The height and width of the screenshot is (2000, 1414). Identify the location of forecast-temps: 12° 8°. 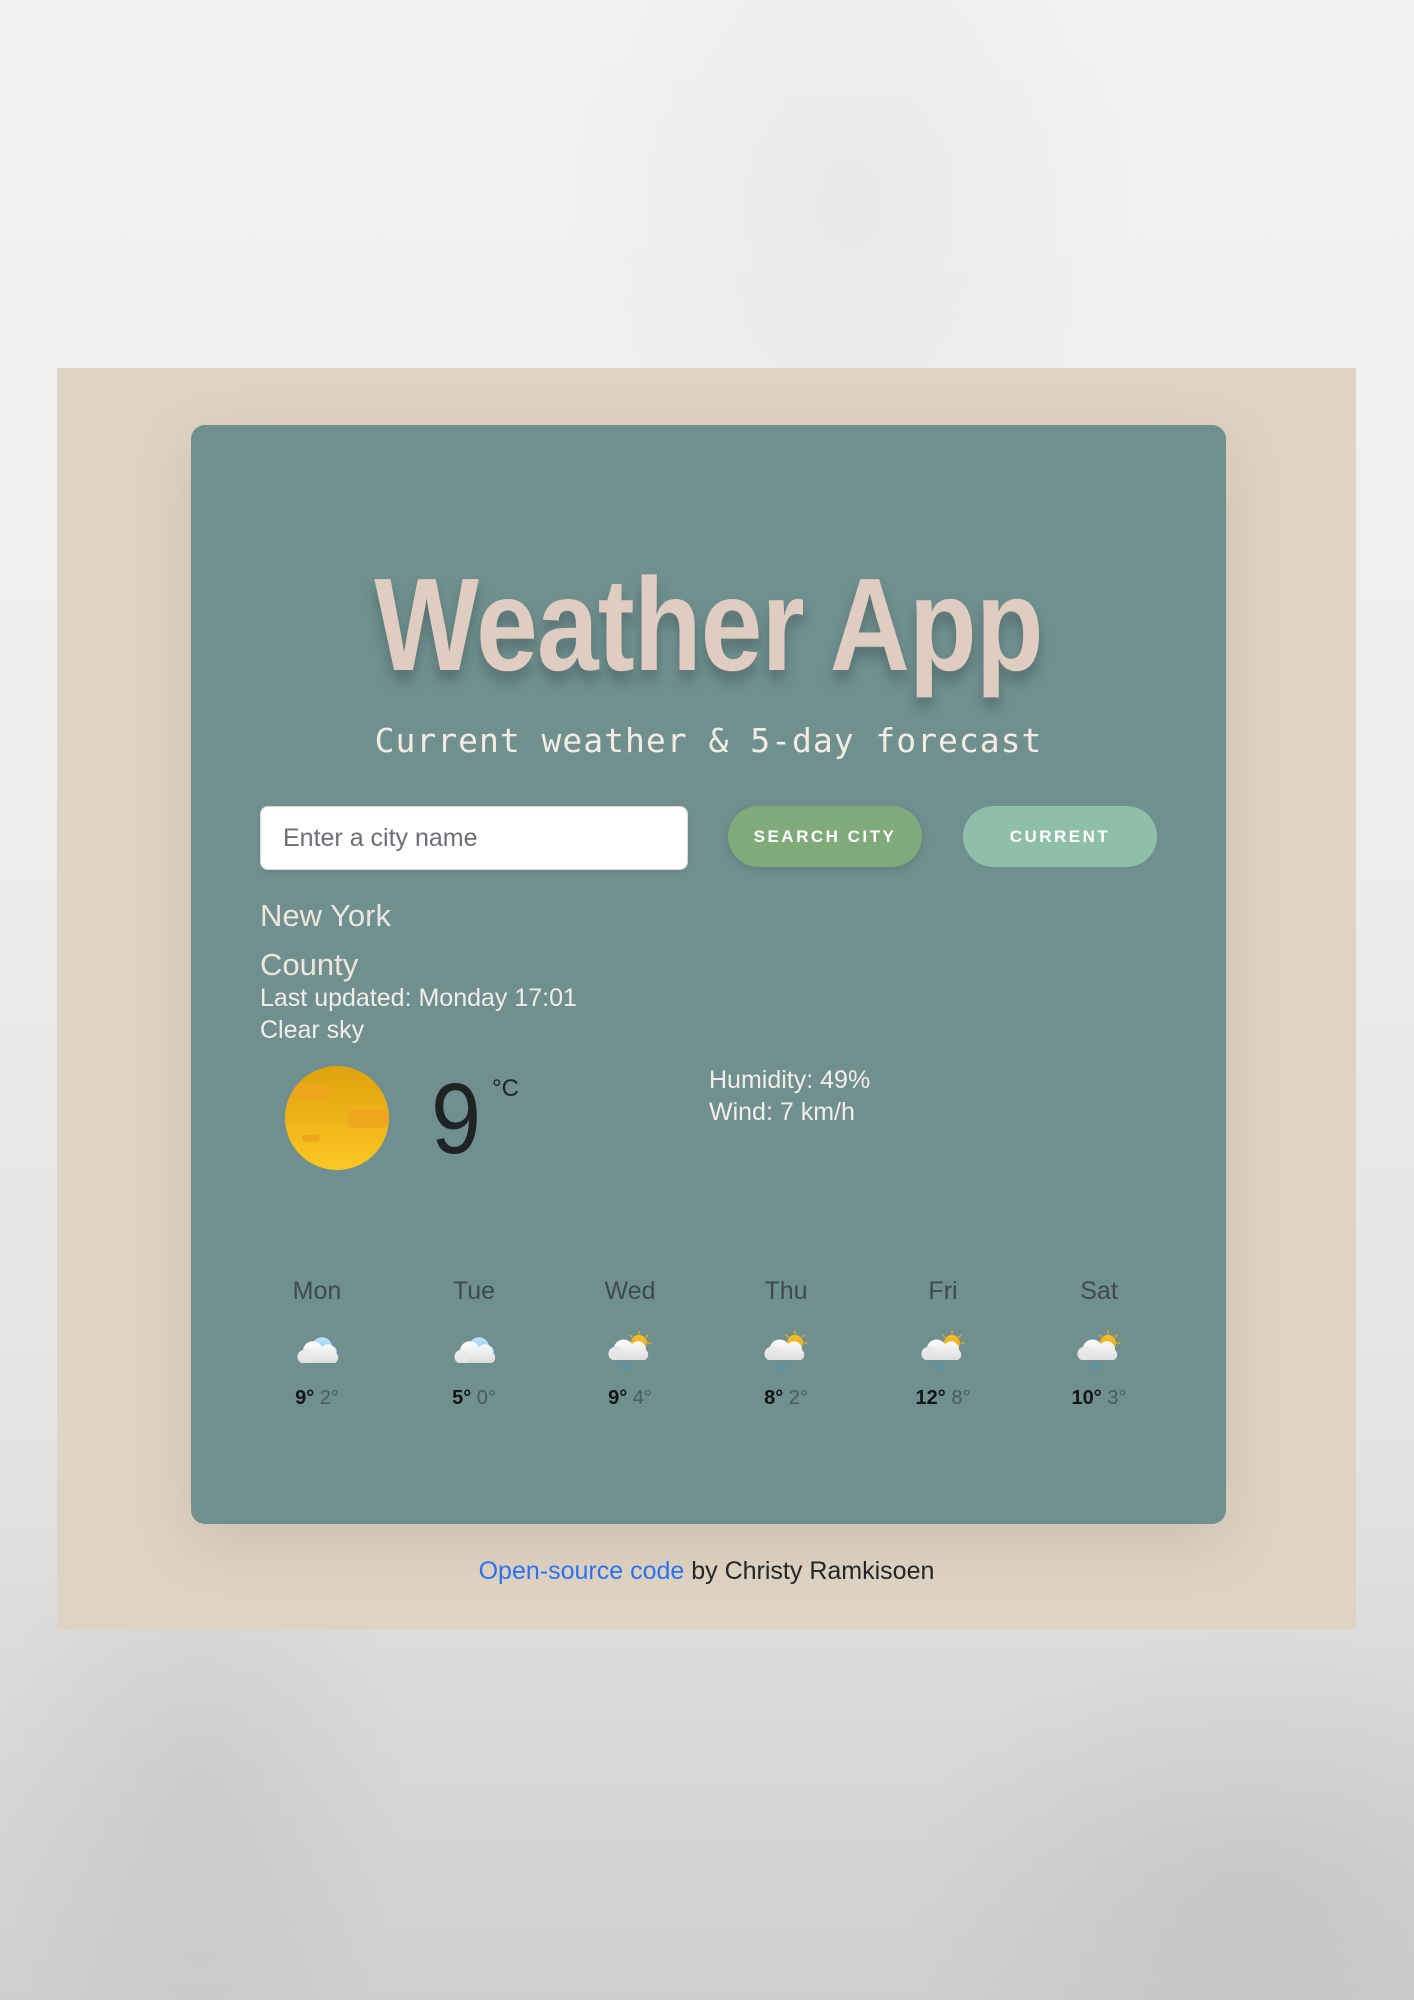
(943, 1398).